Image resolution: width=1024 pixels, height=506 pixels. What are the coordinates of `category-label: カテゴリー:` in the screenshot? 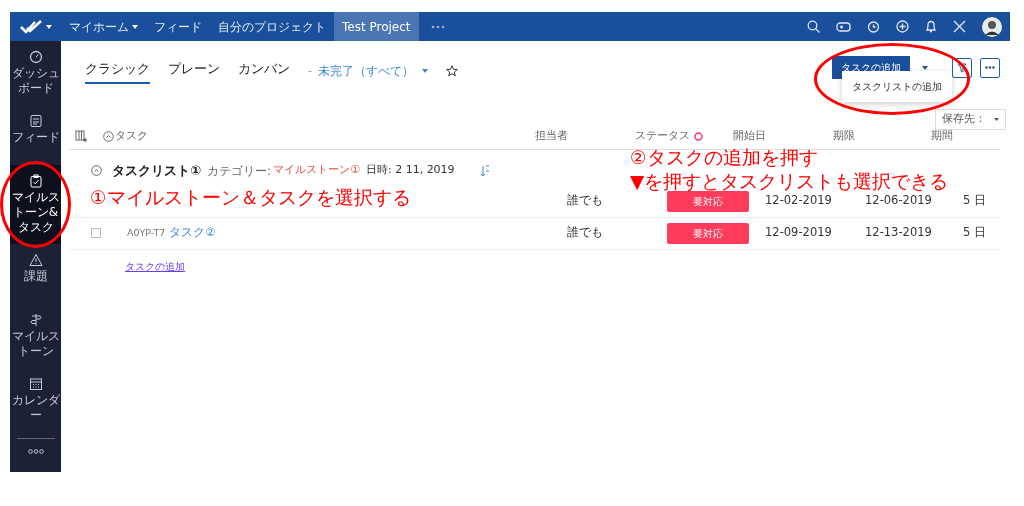 It's located at (239, 171).